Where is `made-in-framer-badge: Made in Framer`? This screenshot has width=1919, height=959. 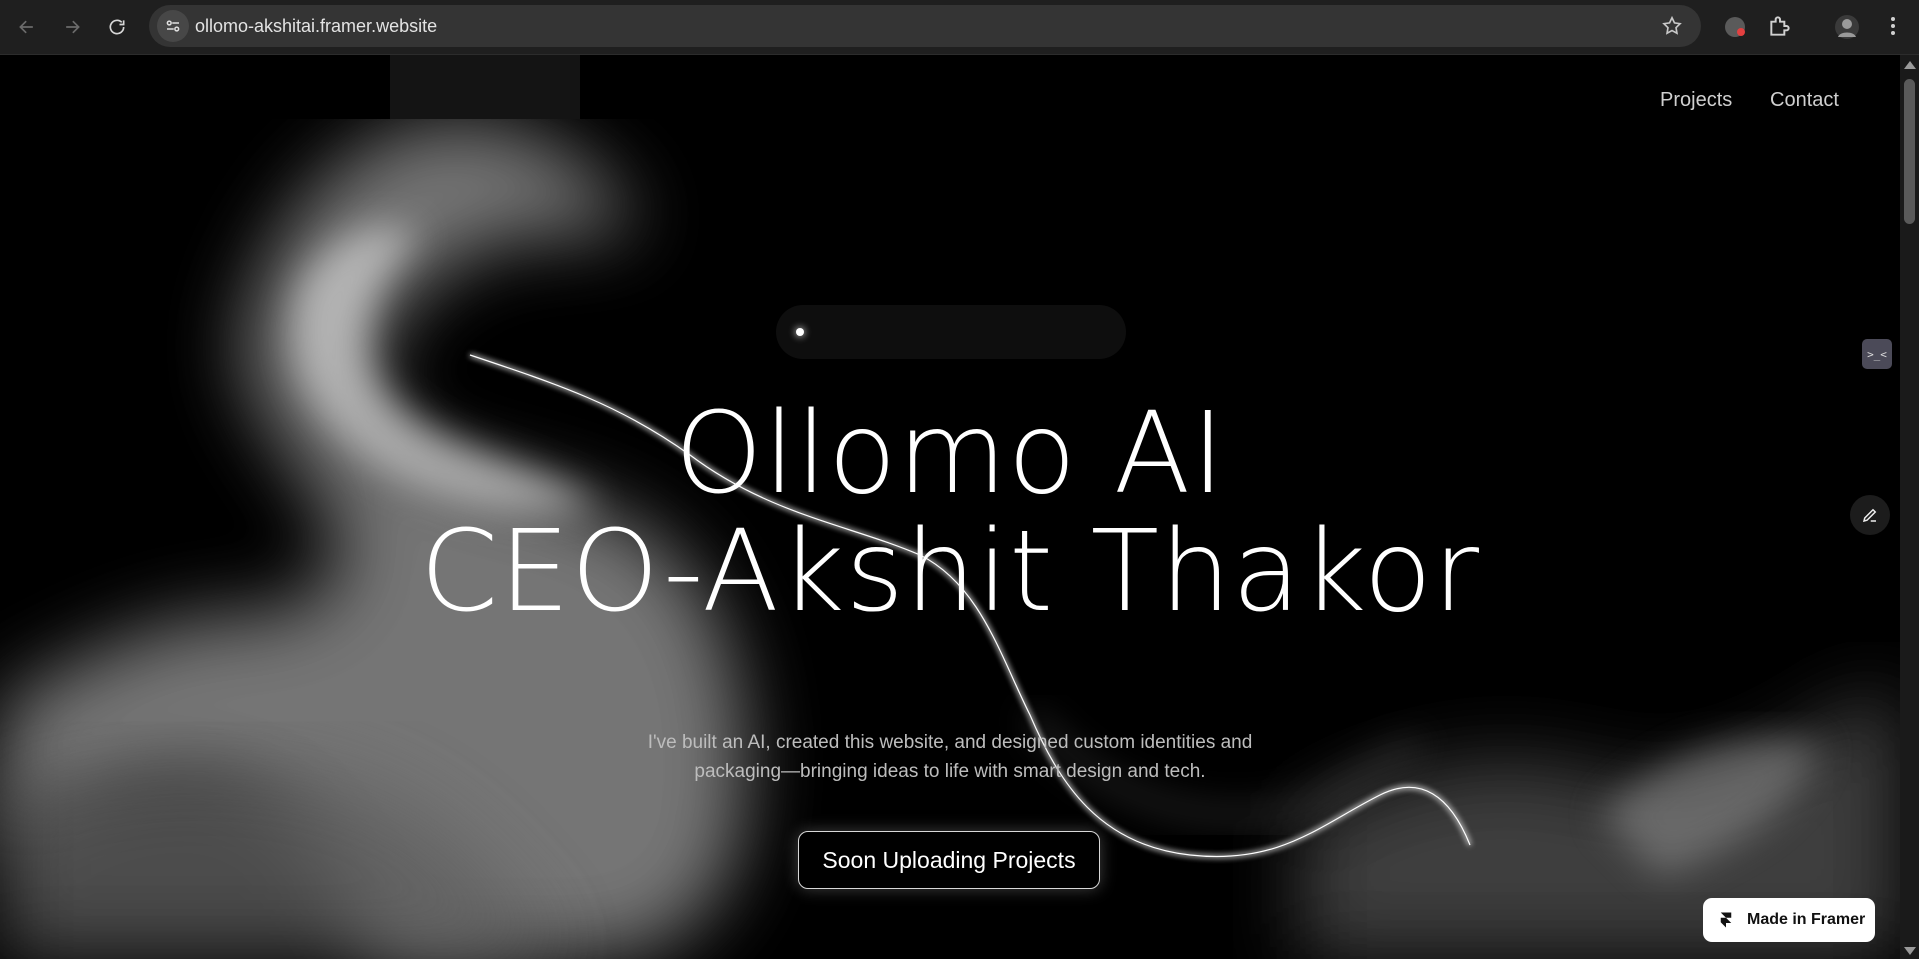 made-in-framer-badge: Made in Framer is located at coordinates (1789, 920).